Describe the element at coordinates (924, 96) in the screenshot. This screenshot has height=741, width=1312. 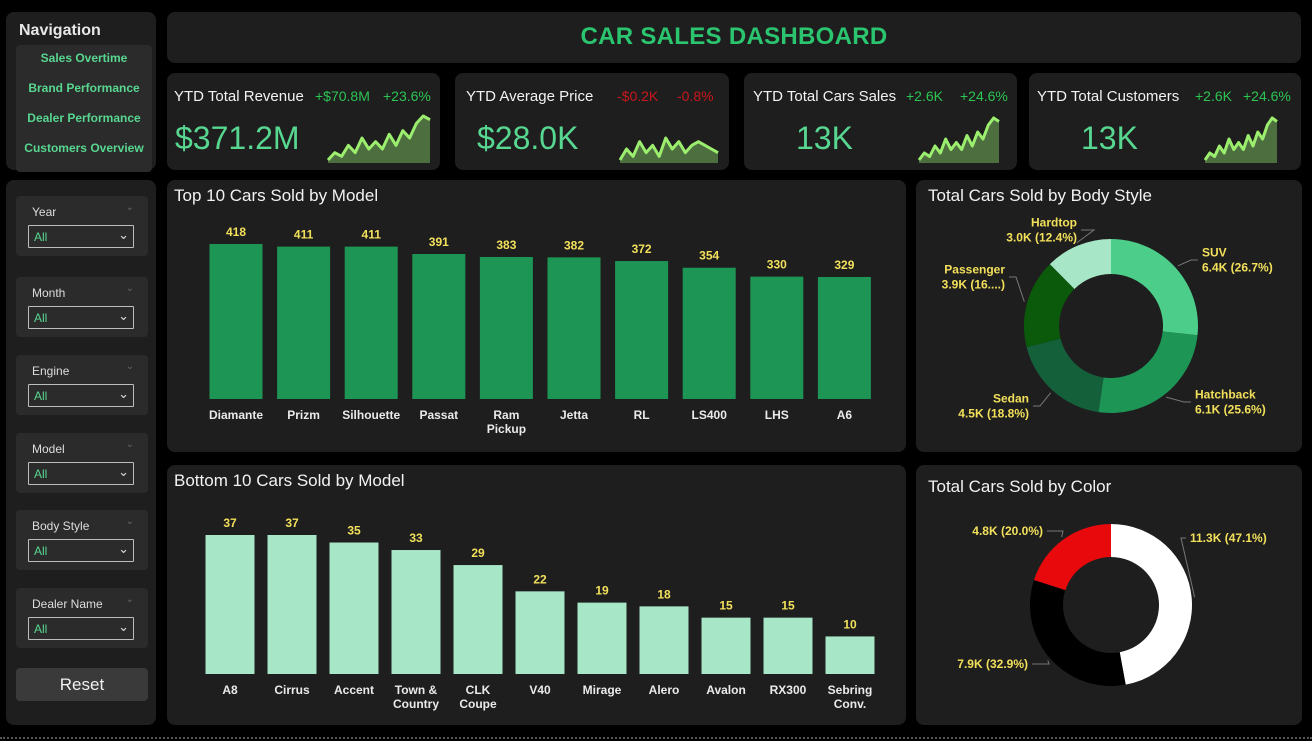
I see `kpi-delta-absolute: +2.6K` at that location.